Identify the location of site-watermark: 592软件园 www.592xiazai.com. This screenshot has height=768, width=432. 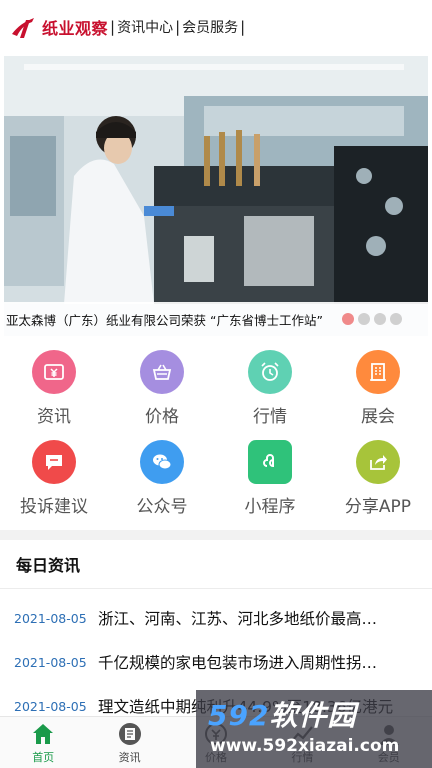
(314, 729).